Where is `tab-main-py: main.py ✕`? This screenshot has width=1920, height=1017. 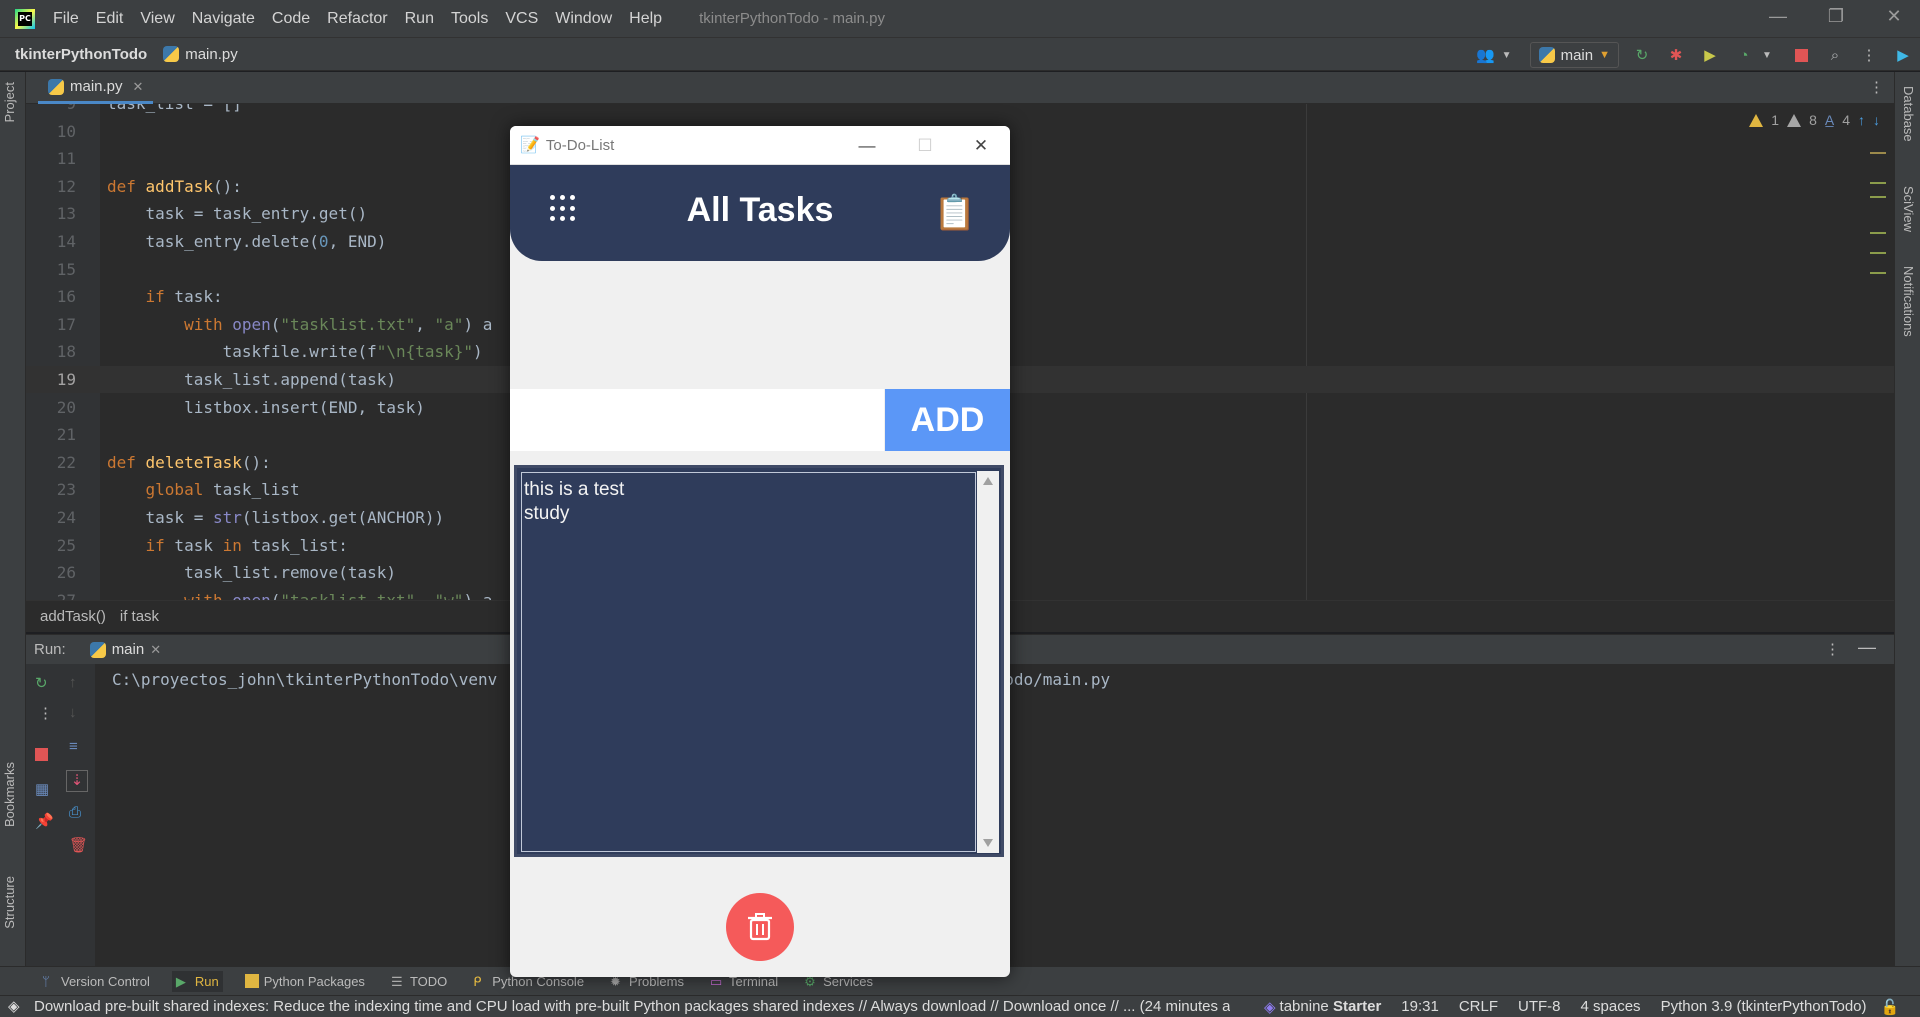
tab-main-py: main.py ✕ is located at coordinates (96, 88).